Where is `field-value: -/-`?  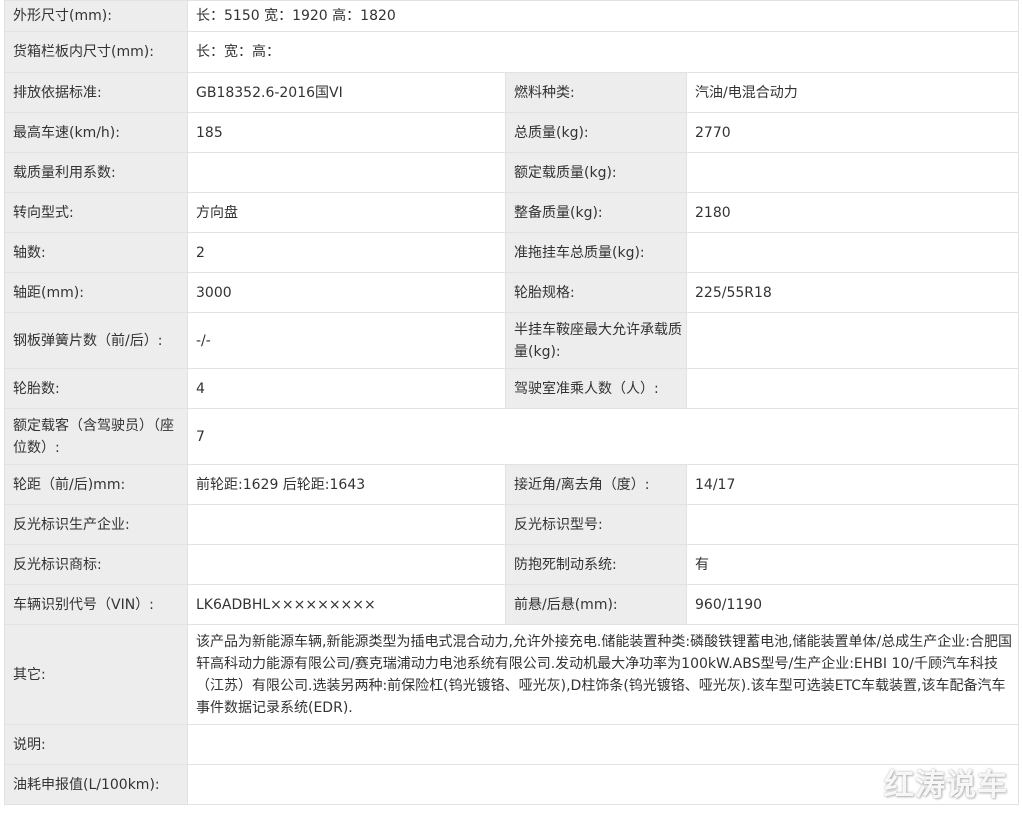 field-value: -/- is located at coordinates (346, 340).